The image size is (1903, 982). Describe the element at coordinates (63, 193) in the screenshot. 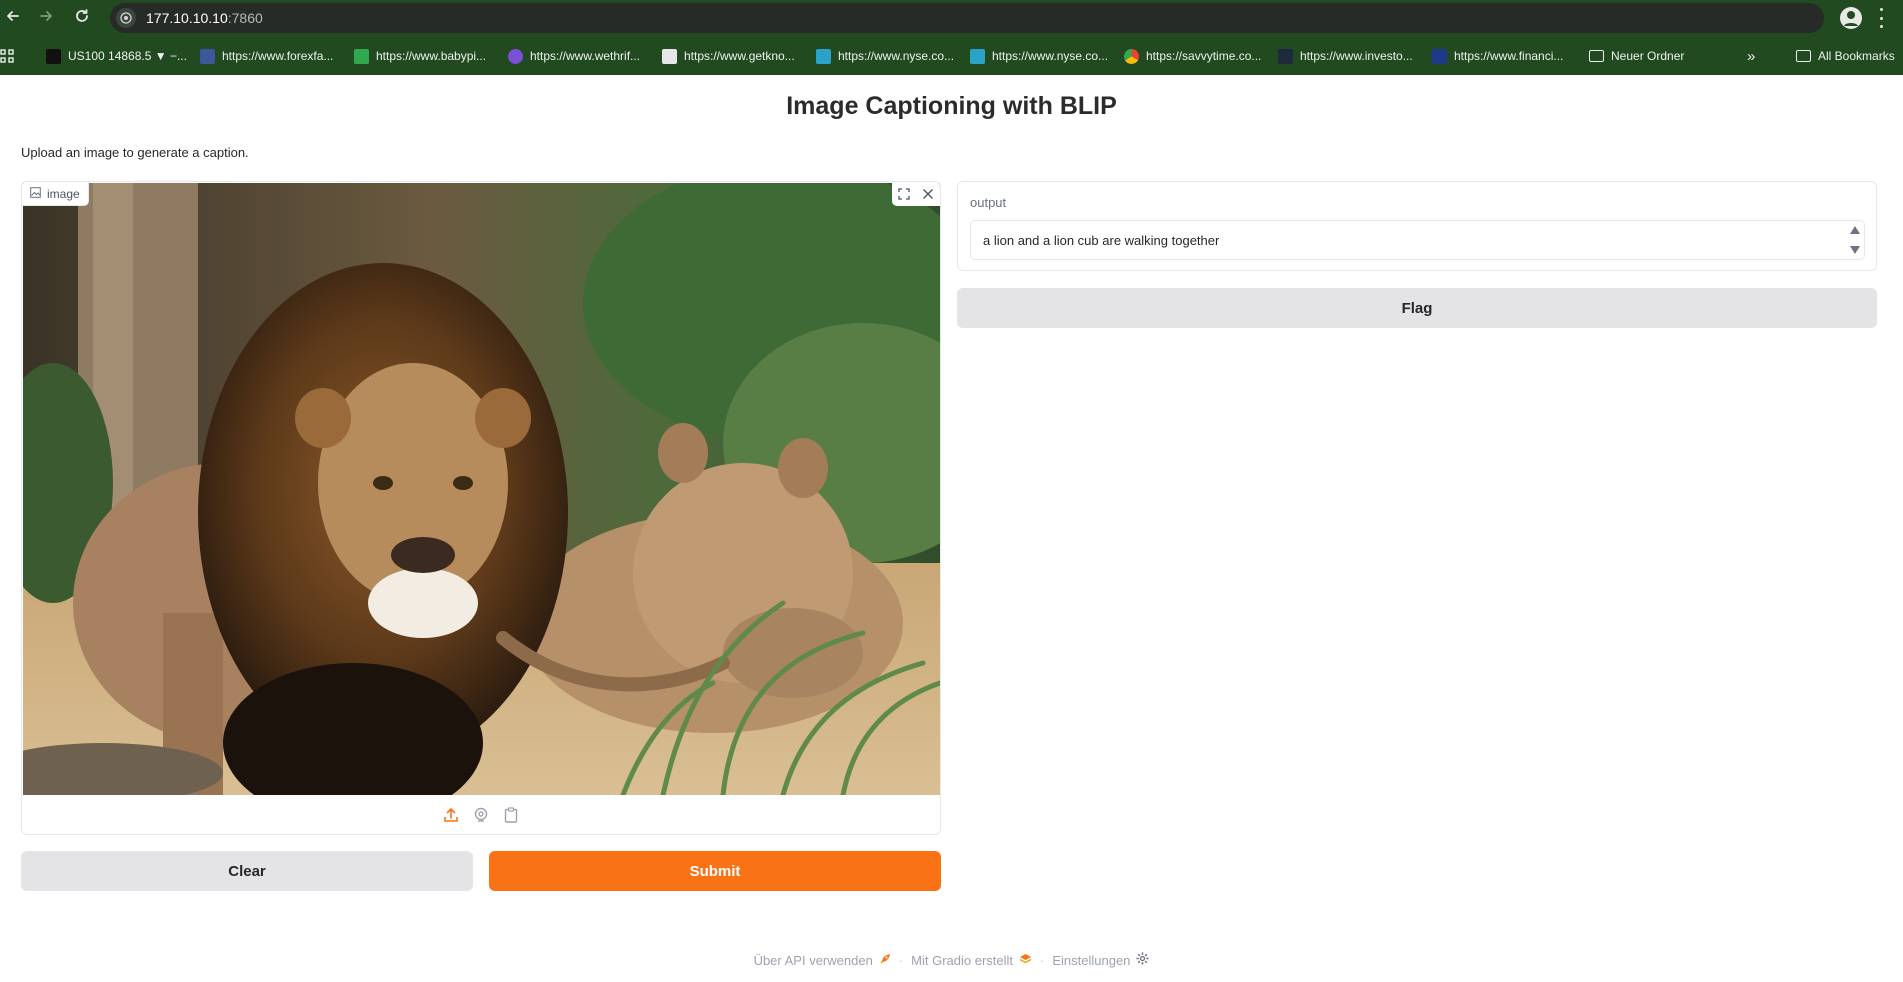

I see `image-label-text: image` at that location.